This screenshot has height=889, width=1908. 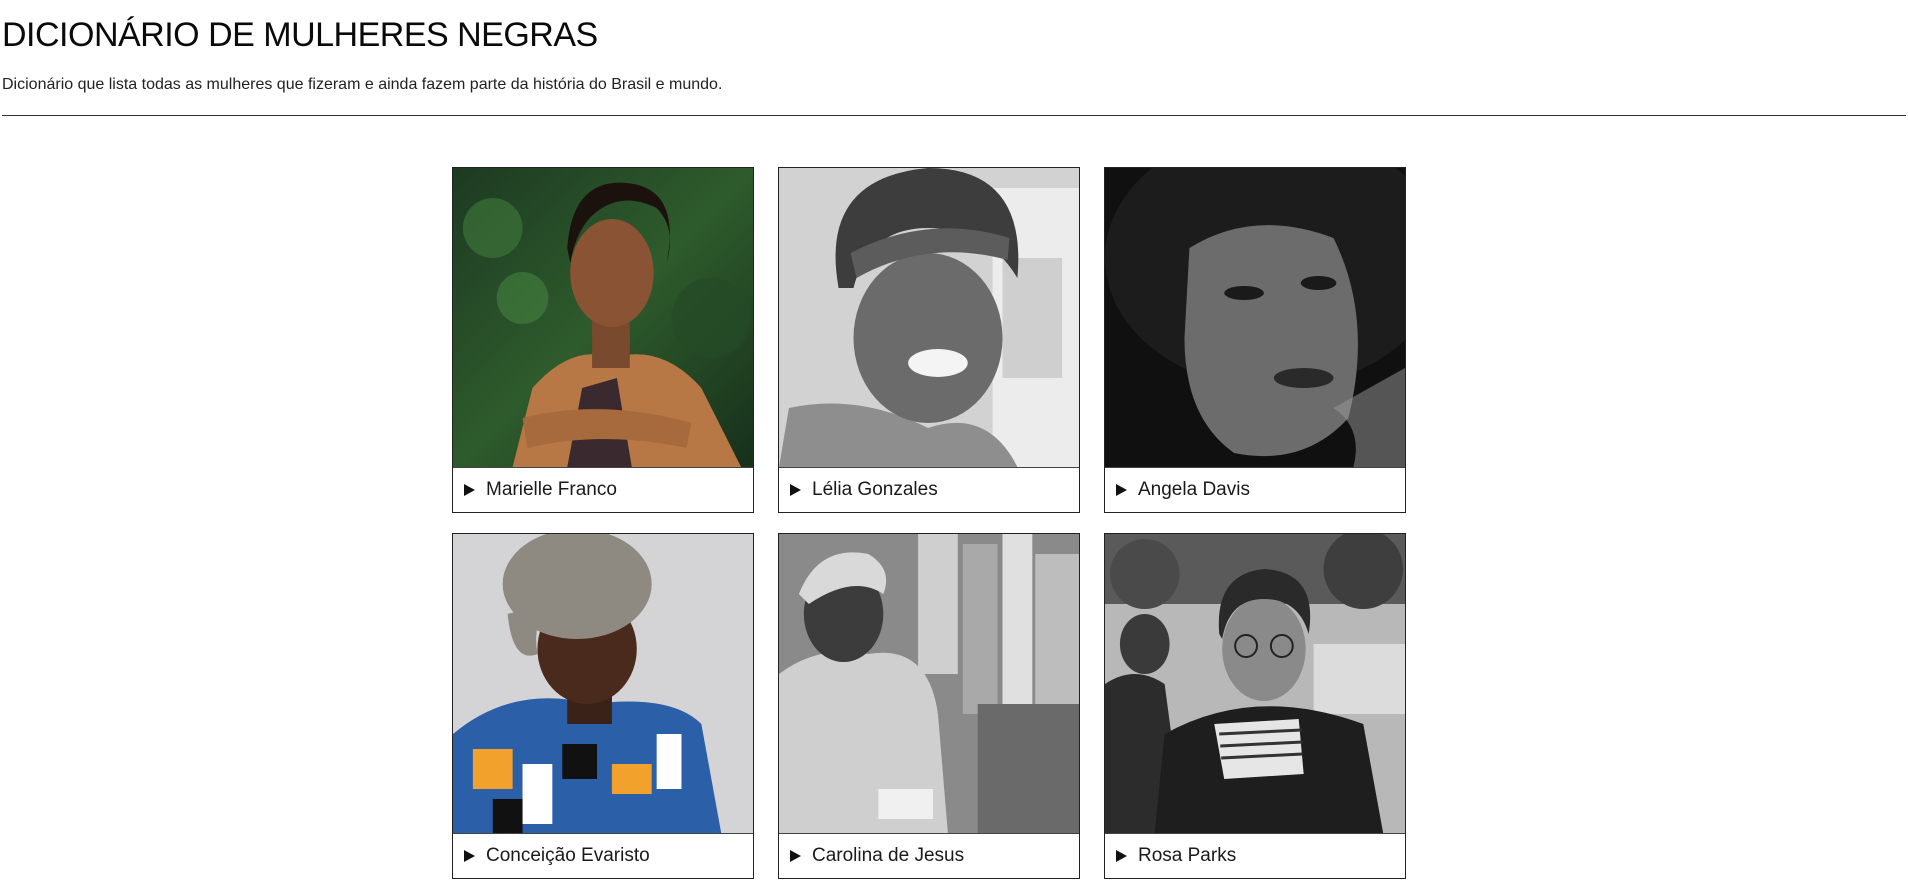 I want to click on card-name: Angela Davis, so click(x=1194, y=489).